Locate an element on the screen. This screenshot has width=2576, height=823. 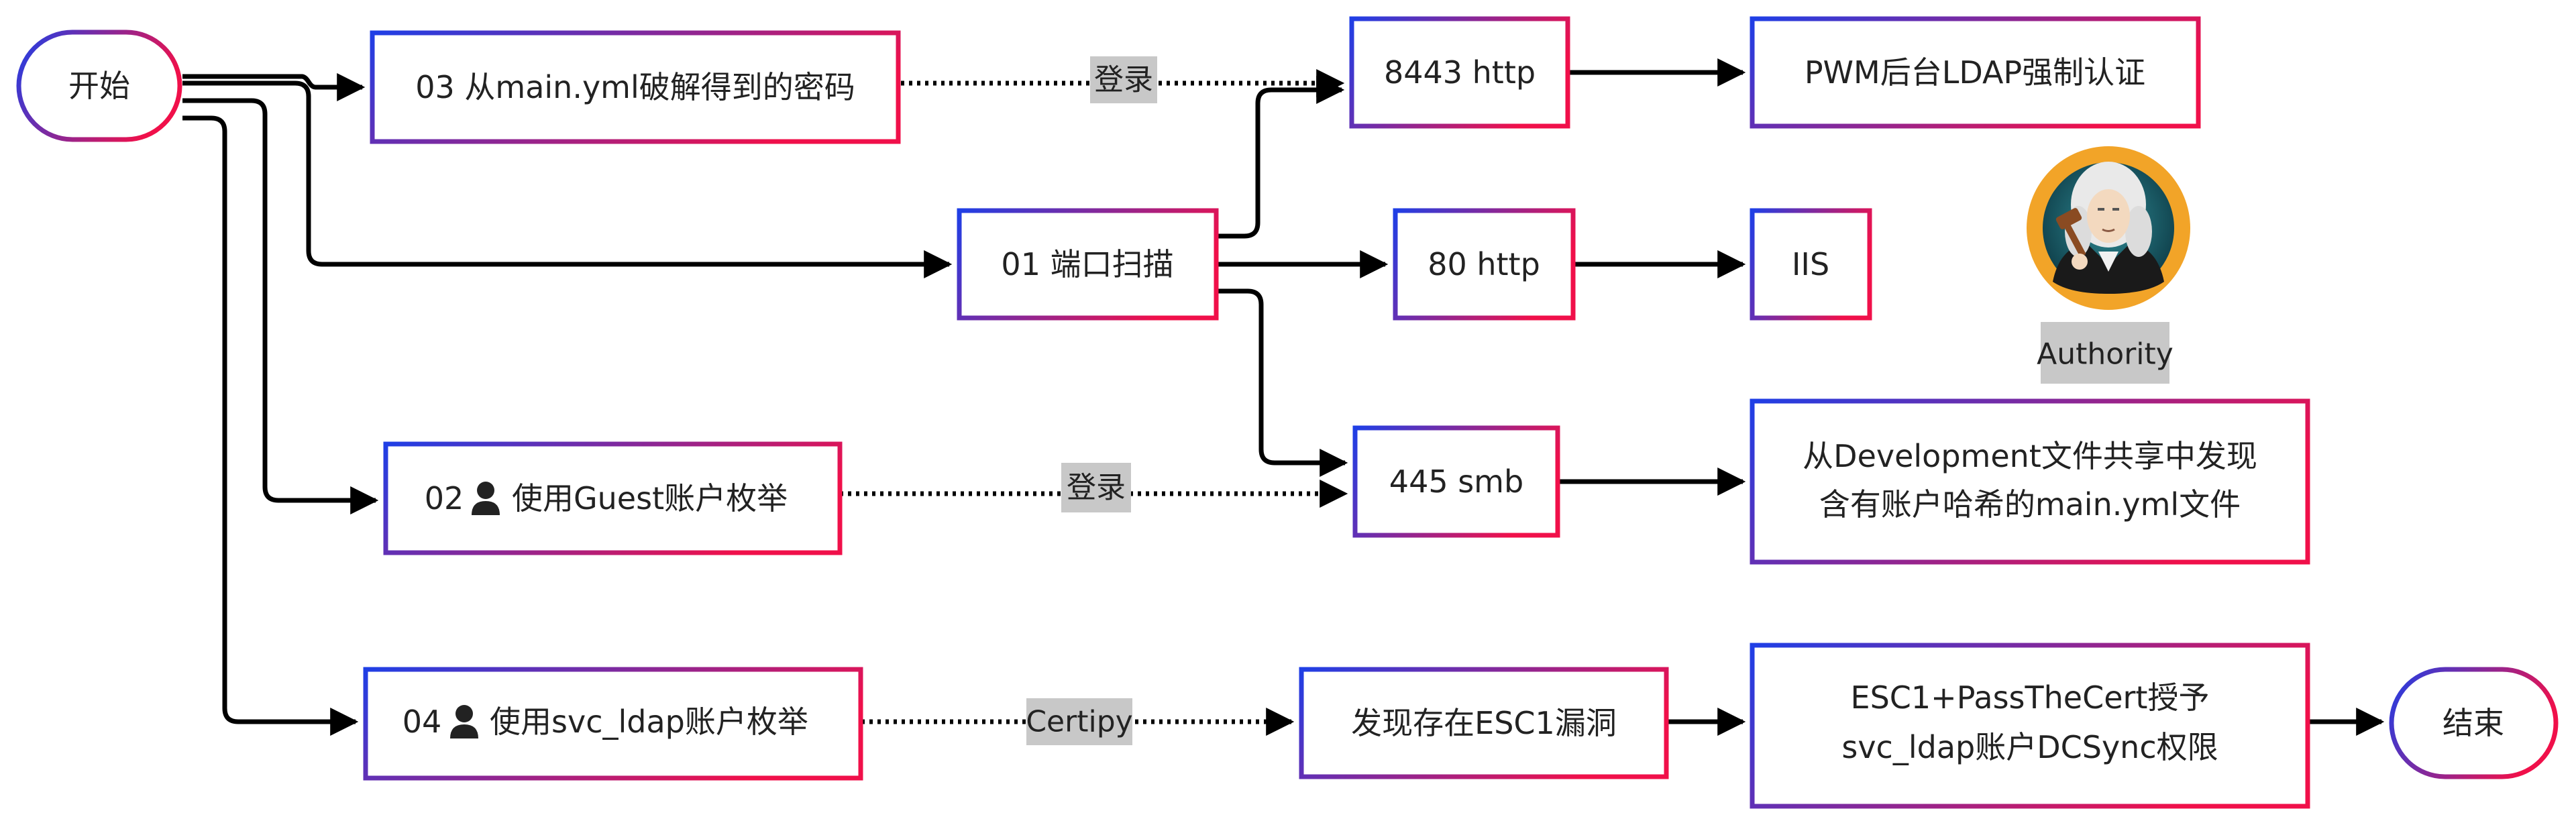
node-label: 01 端口扫描 is located at coordinates (1087, 264).